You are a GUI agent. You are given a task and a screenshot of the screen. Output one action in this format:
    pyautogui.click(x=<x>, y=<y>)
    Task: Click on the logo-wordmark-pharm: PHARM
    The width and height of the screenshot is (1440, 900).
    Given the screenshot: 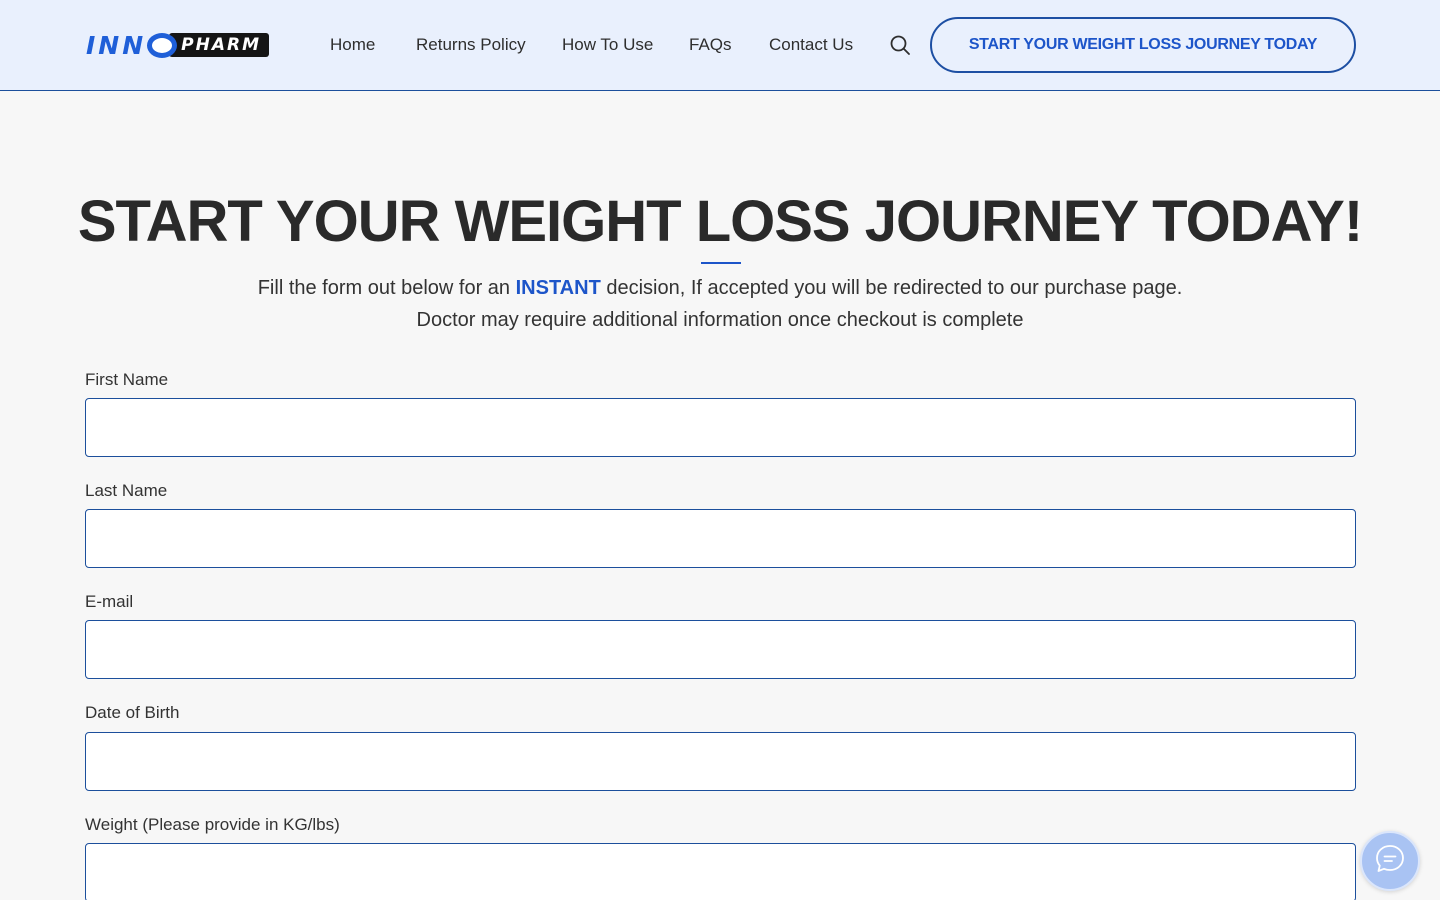 What is the action you would take?
    pyautogui.click(x=219, y=45)
    